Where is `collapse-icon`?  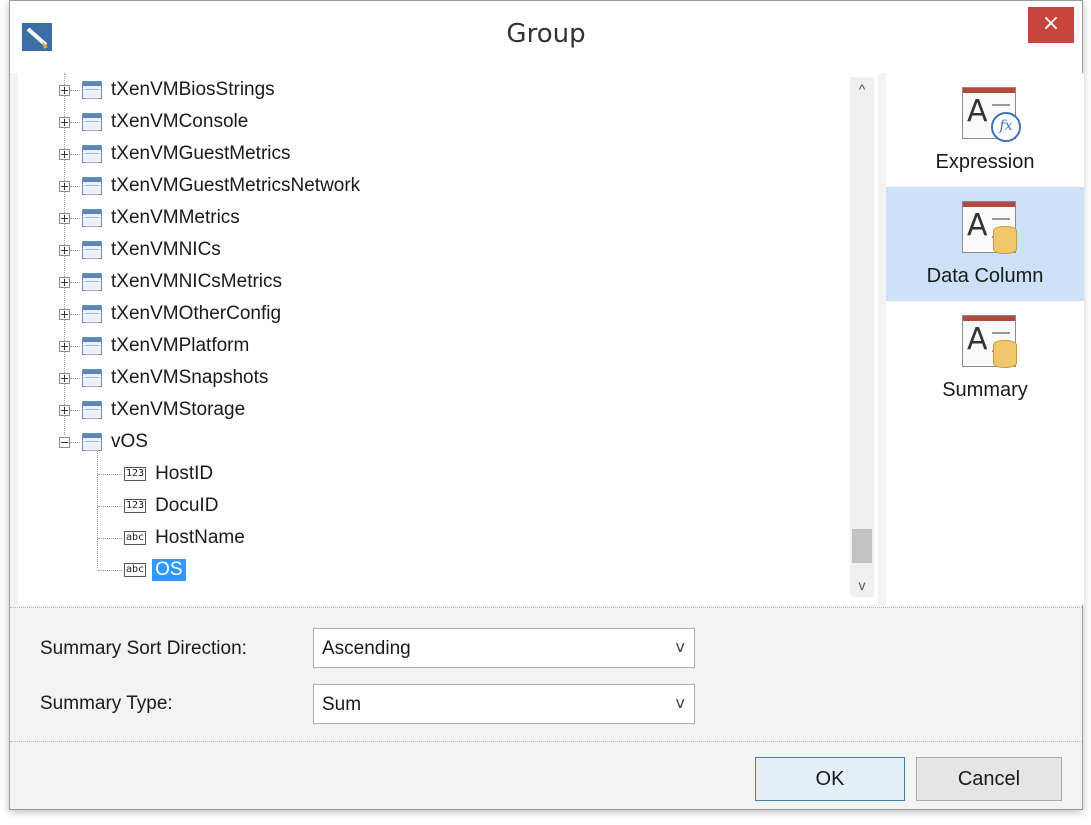
collapse-icon is located at coordinates (64, 442).